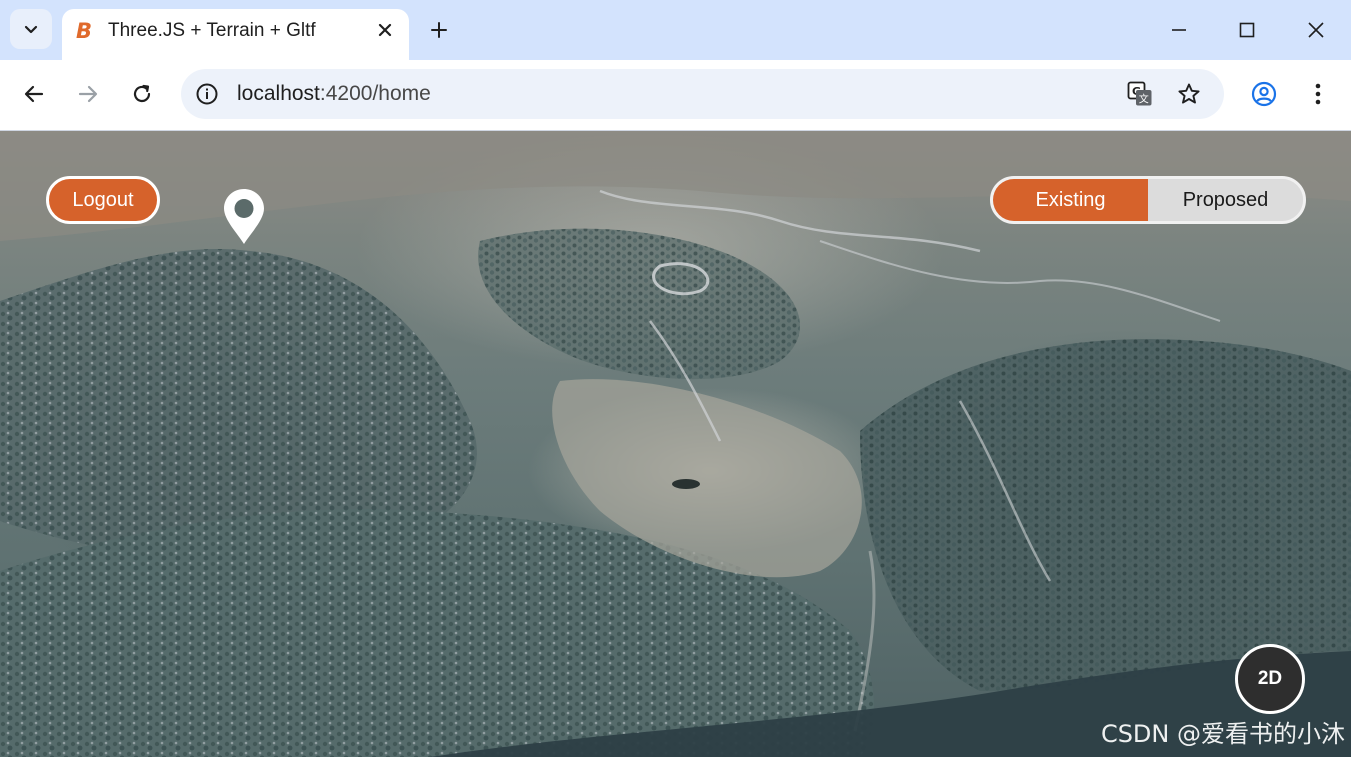 The height and width of the screenshot is (757, 1351). I want to click on maximize-icon, so click(1247, 30).